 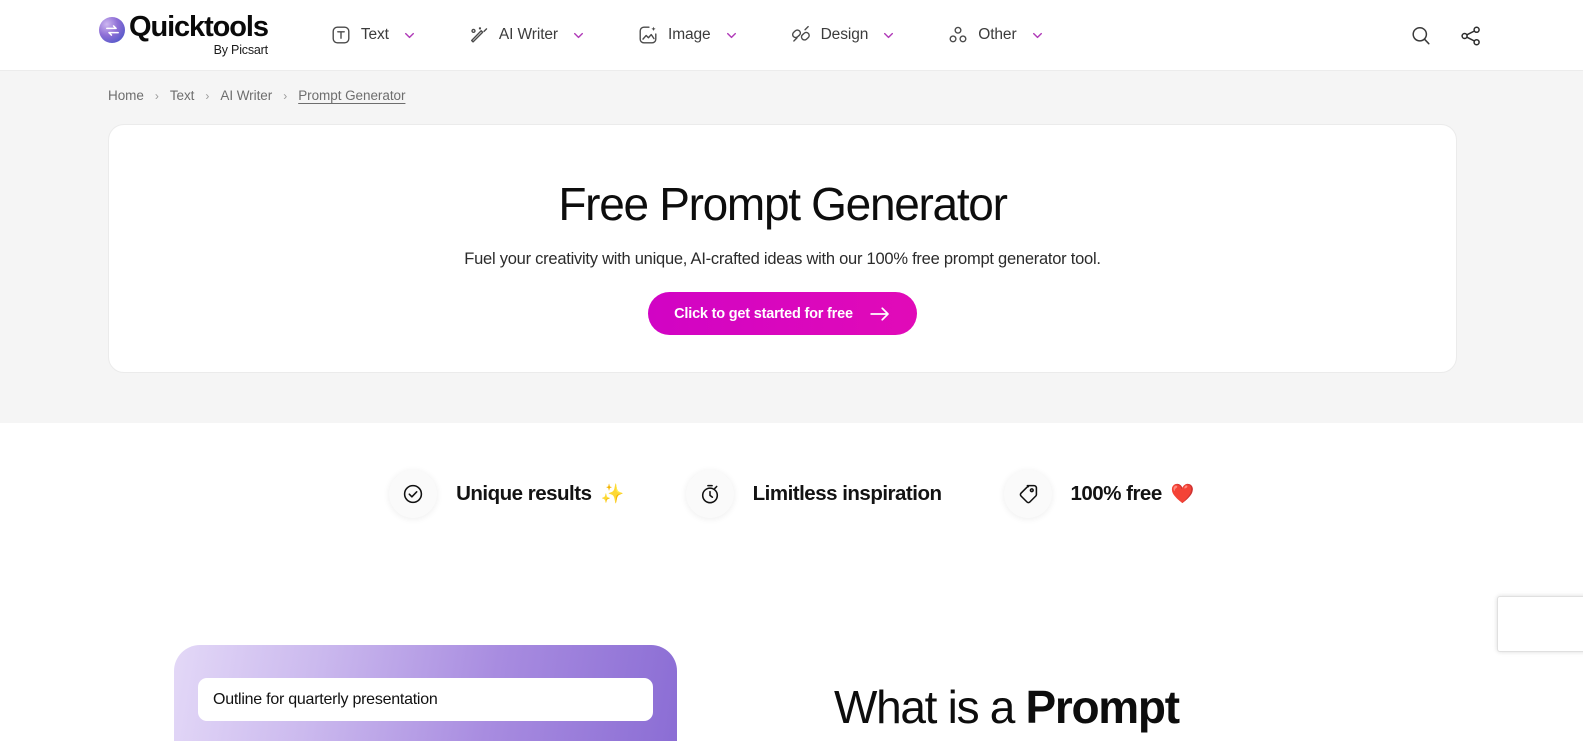 What do you see at coordinates (1182, 494) in the screenshot?
I see `heart-emoji-icon: ❤️` at bounding box center [1182, 494].